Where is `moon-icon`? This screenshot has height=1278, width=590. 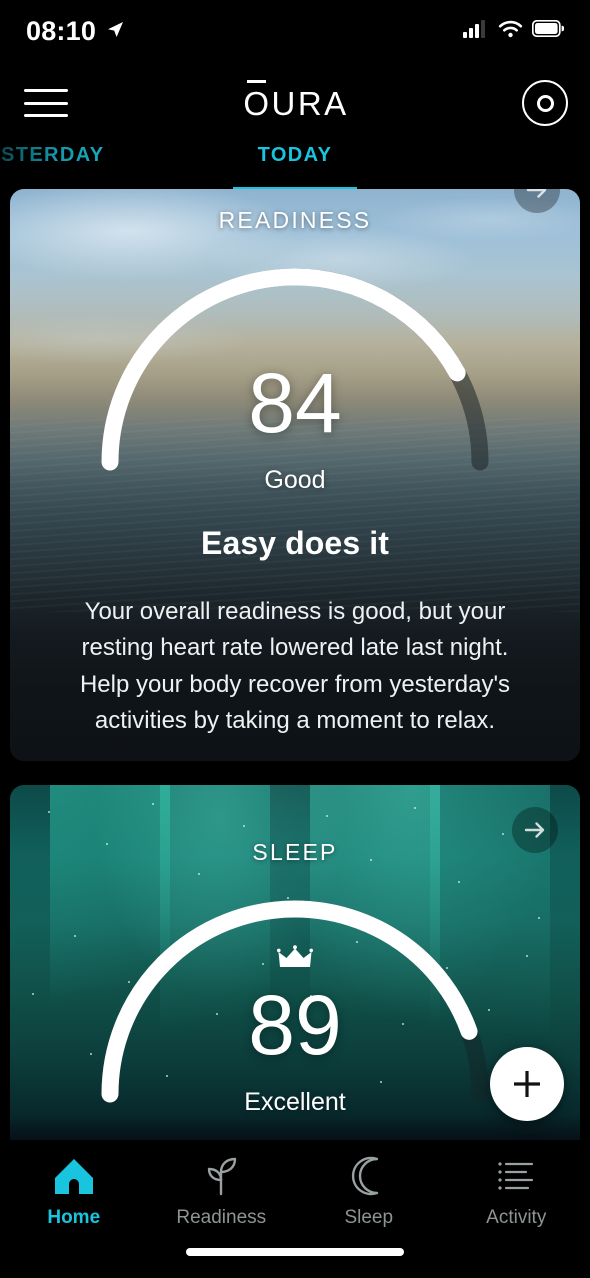
moon-icon is located at coordinates (369, 1176).